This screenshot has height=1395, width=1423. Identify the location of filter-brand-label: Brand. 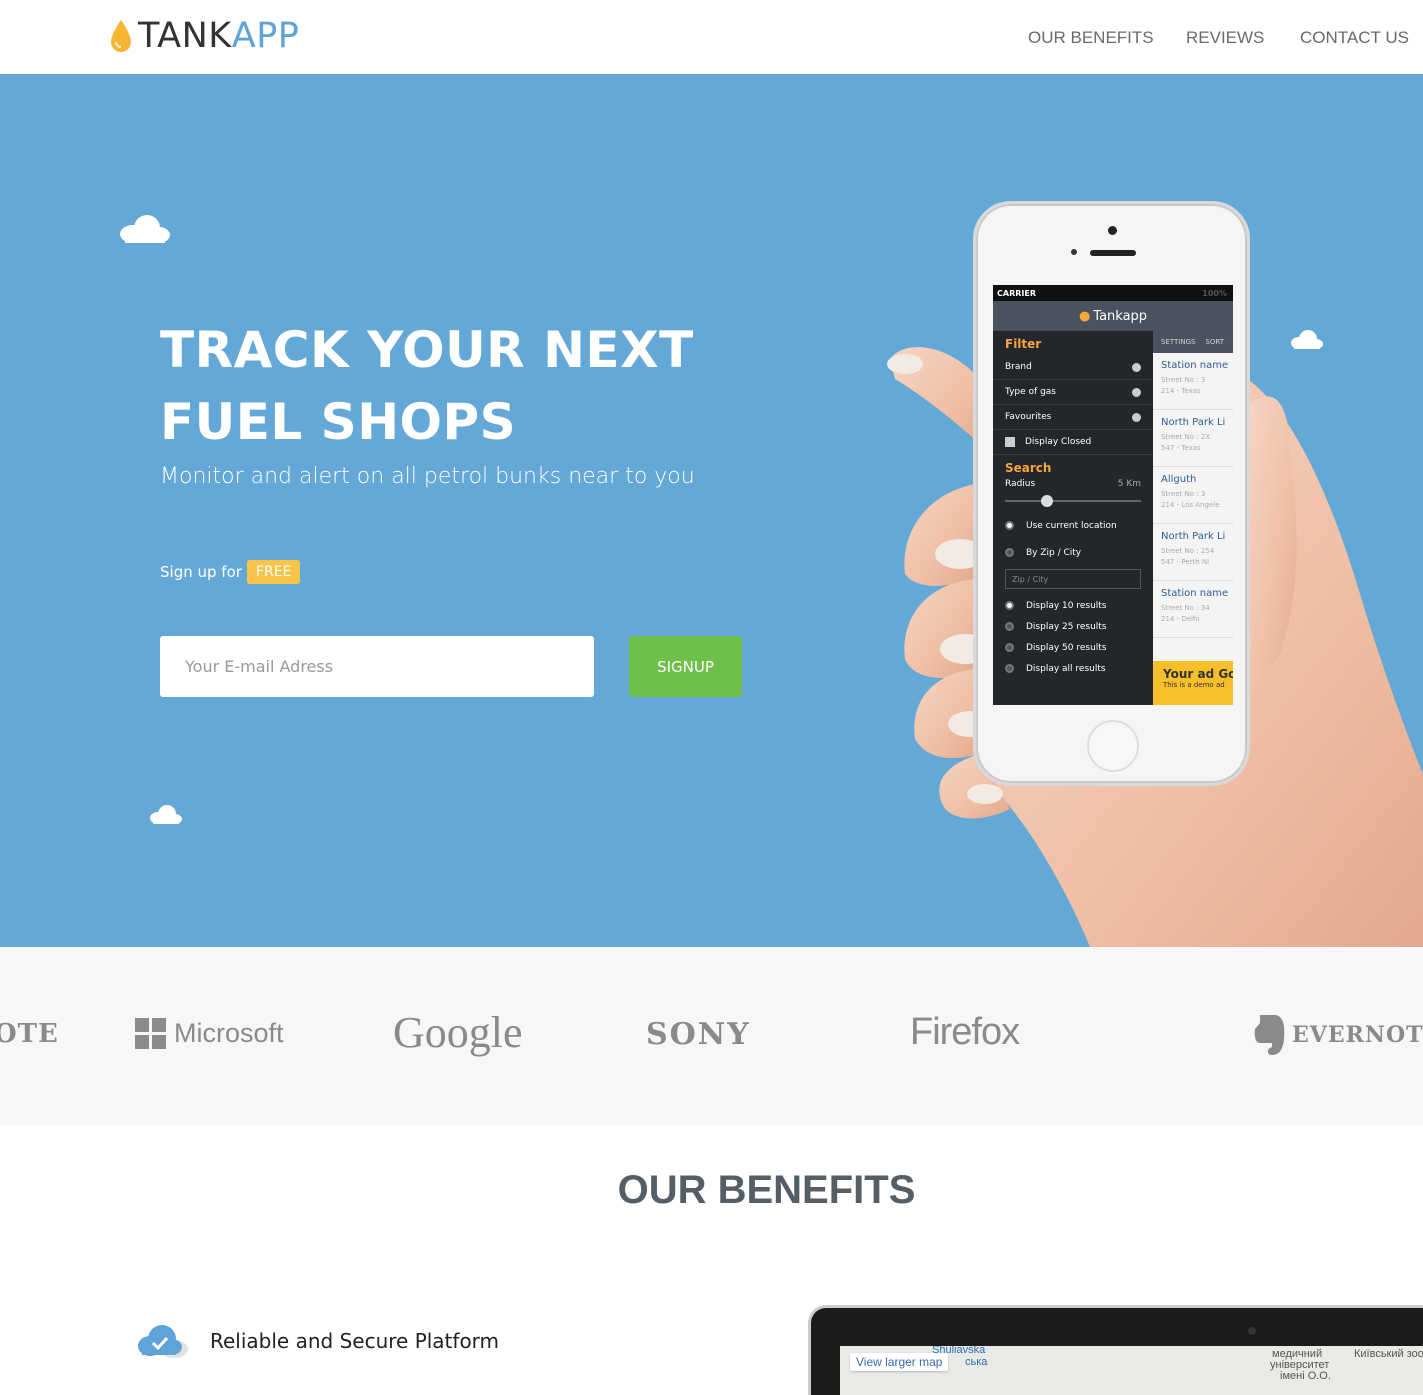
(1018, 367).